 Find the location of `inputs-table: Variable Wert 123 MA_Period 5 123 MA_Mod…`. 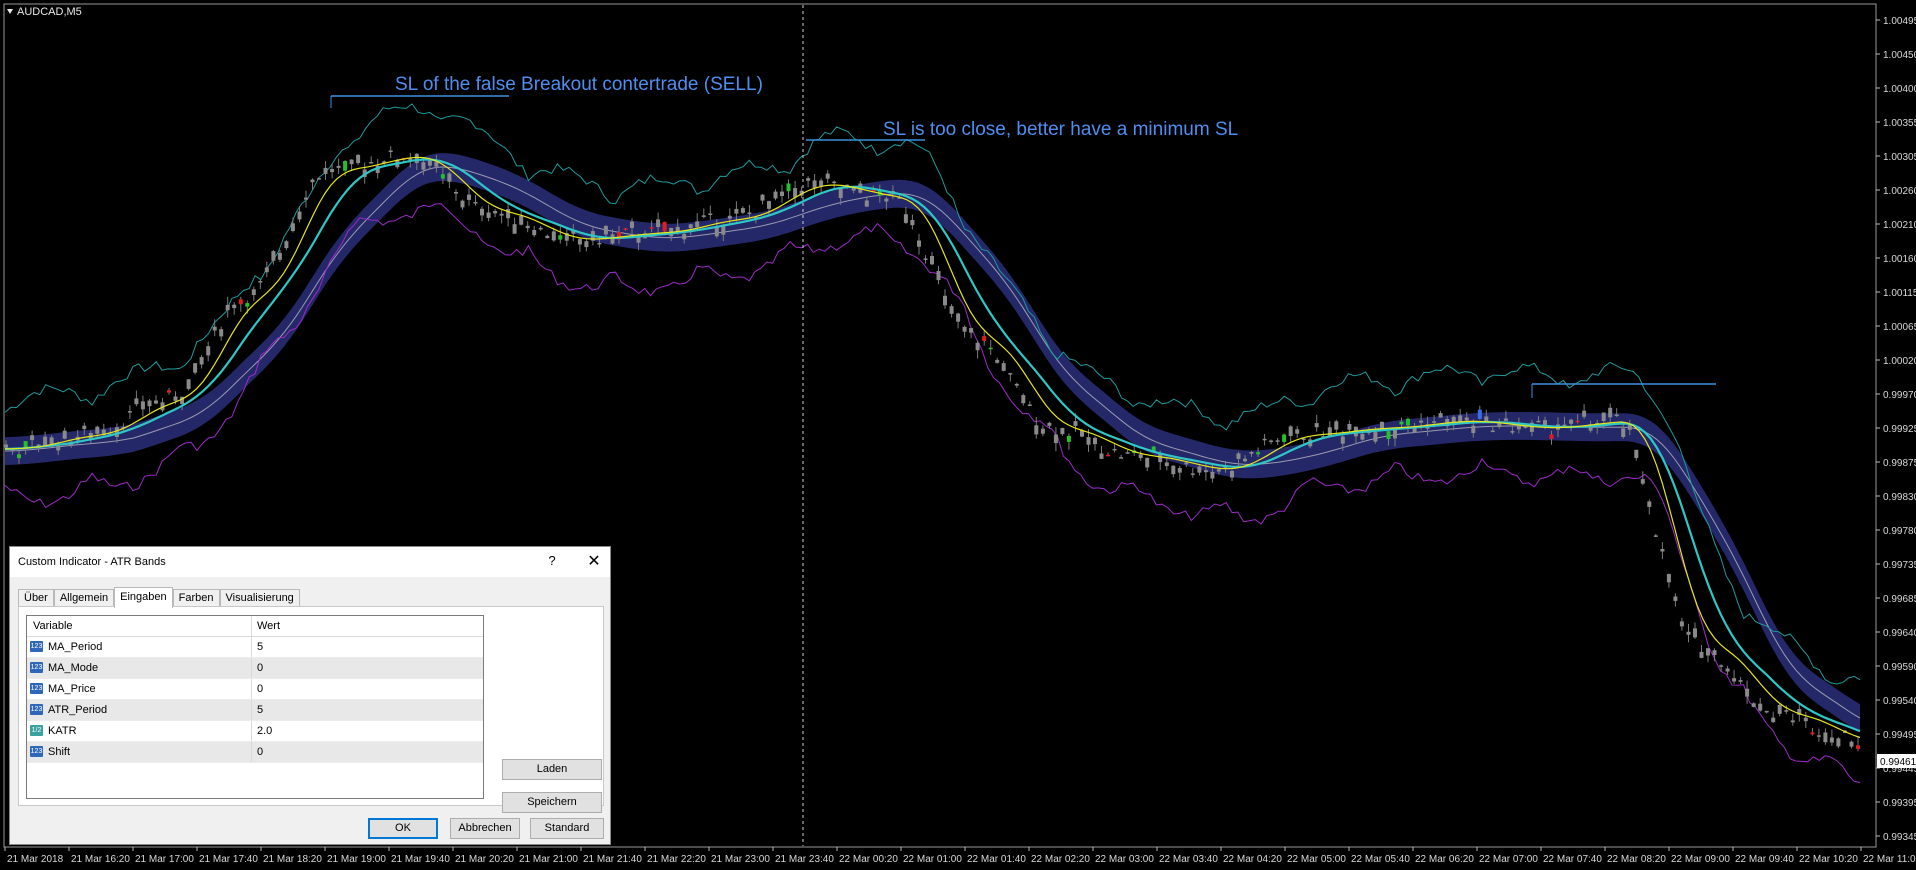

inputs-table: Variable Wert 123 MA_Period 5 123 MA_Mod… is located at coordinates (255, 707).